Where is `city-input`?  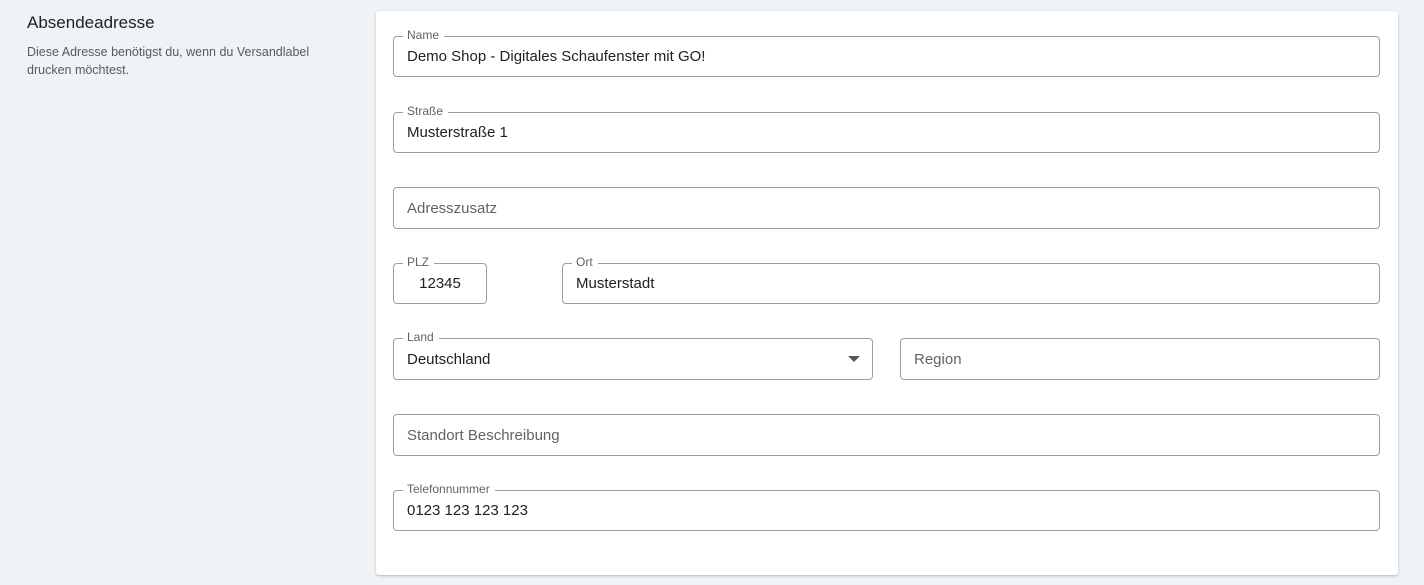 city-input is located at coordinates (971, 283).